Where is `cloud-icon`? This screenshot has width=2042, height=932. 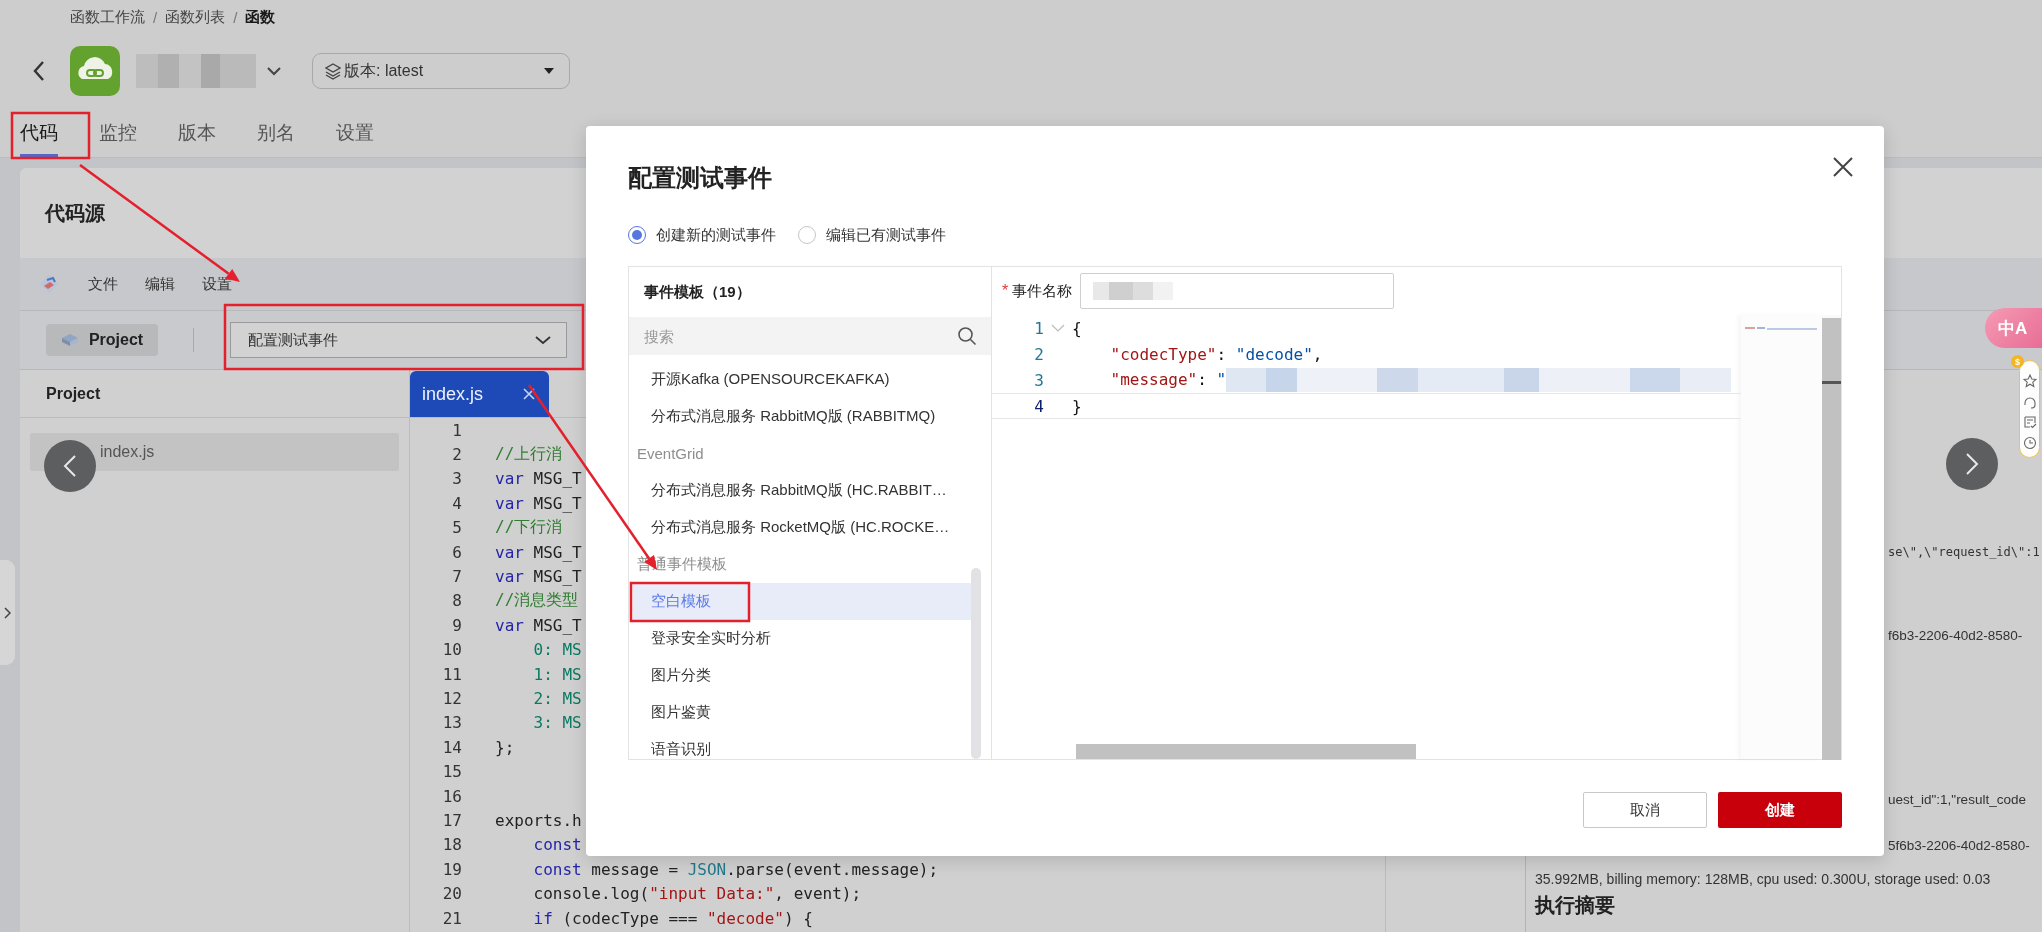
cloud-icon is located at coordinates (95, 71).